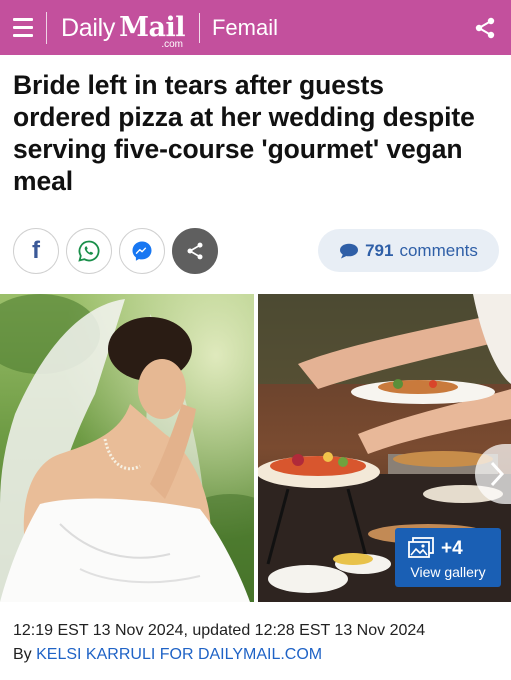  I want to click on comment-bubble-icon, so click(349, 250).